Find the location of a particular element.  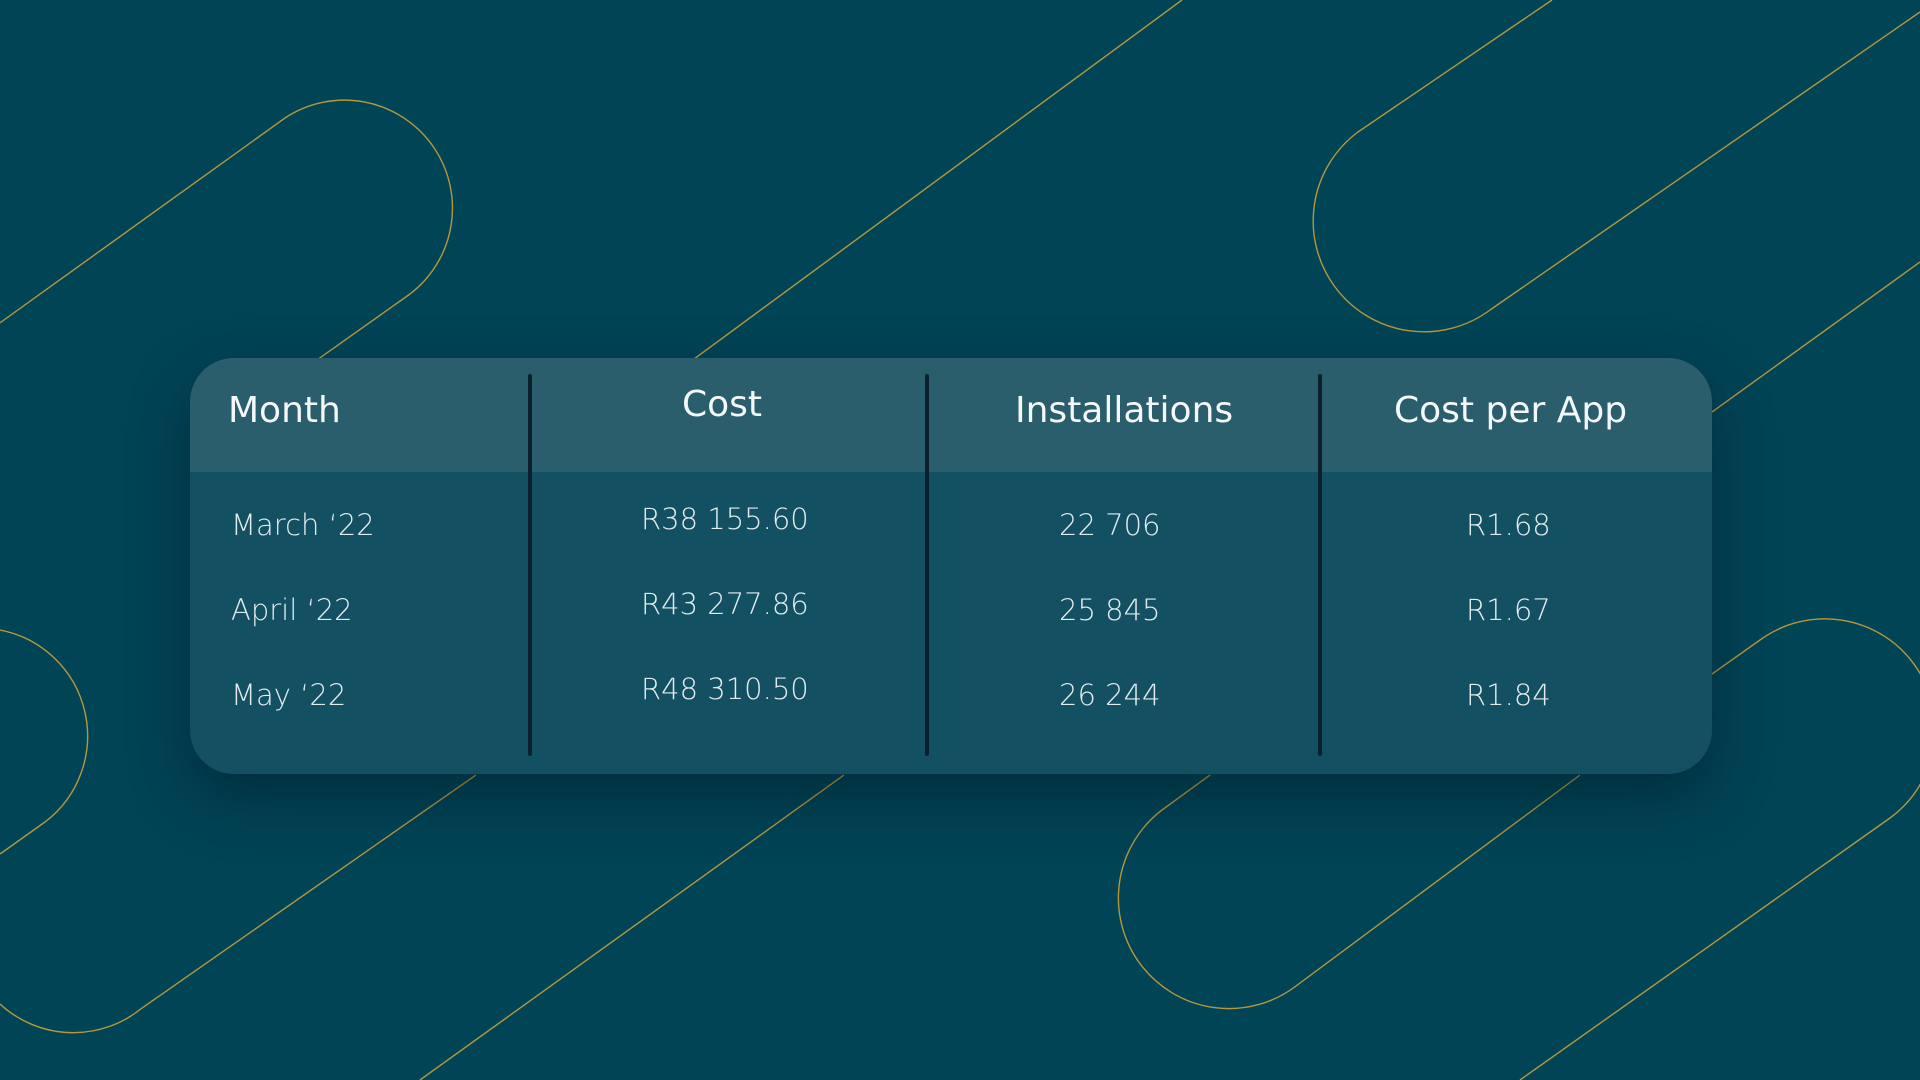

deco-line-bottom-left is located at coordinates (238, 904).